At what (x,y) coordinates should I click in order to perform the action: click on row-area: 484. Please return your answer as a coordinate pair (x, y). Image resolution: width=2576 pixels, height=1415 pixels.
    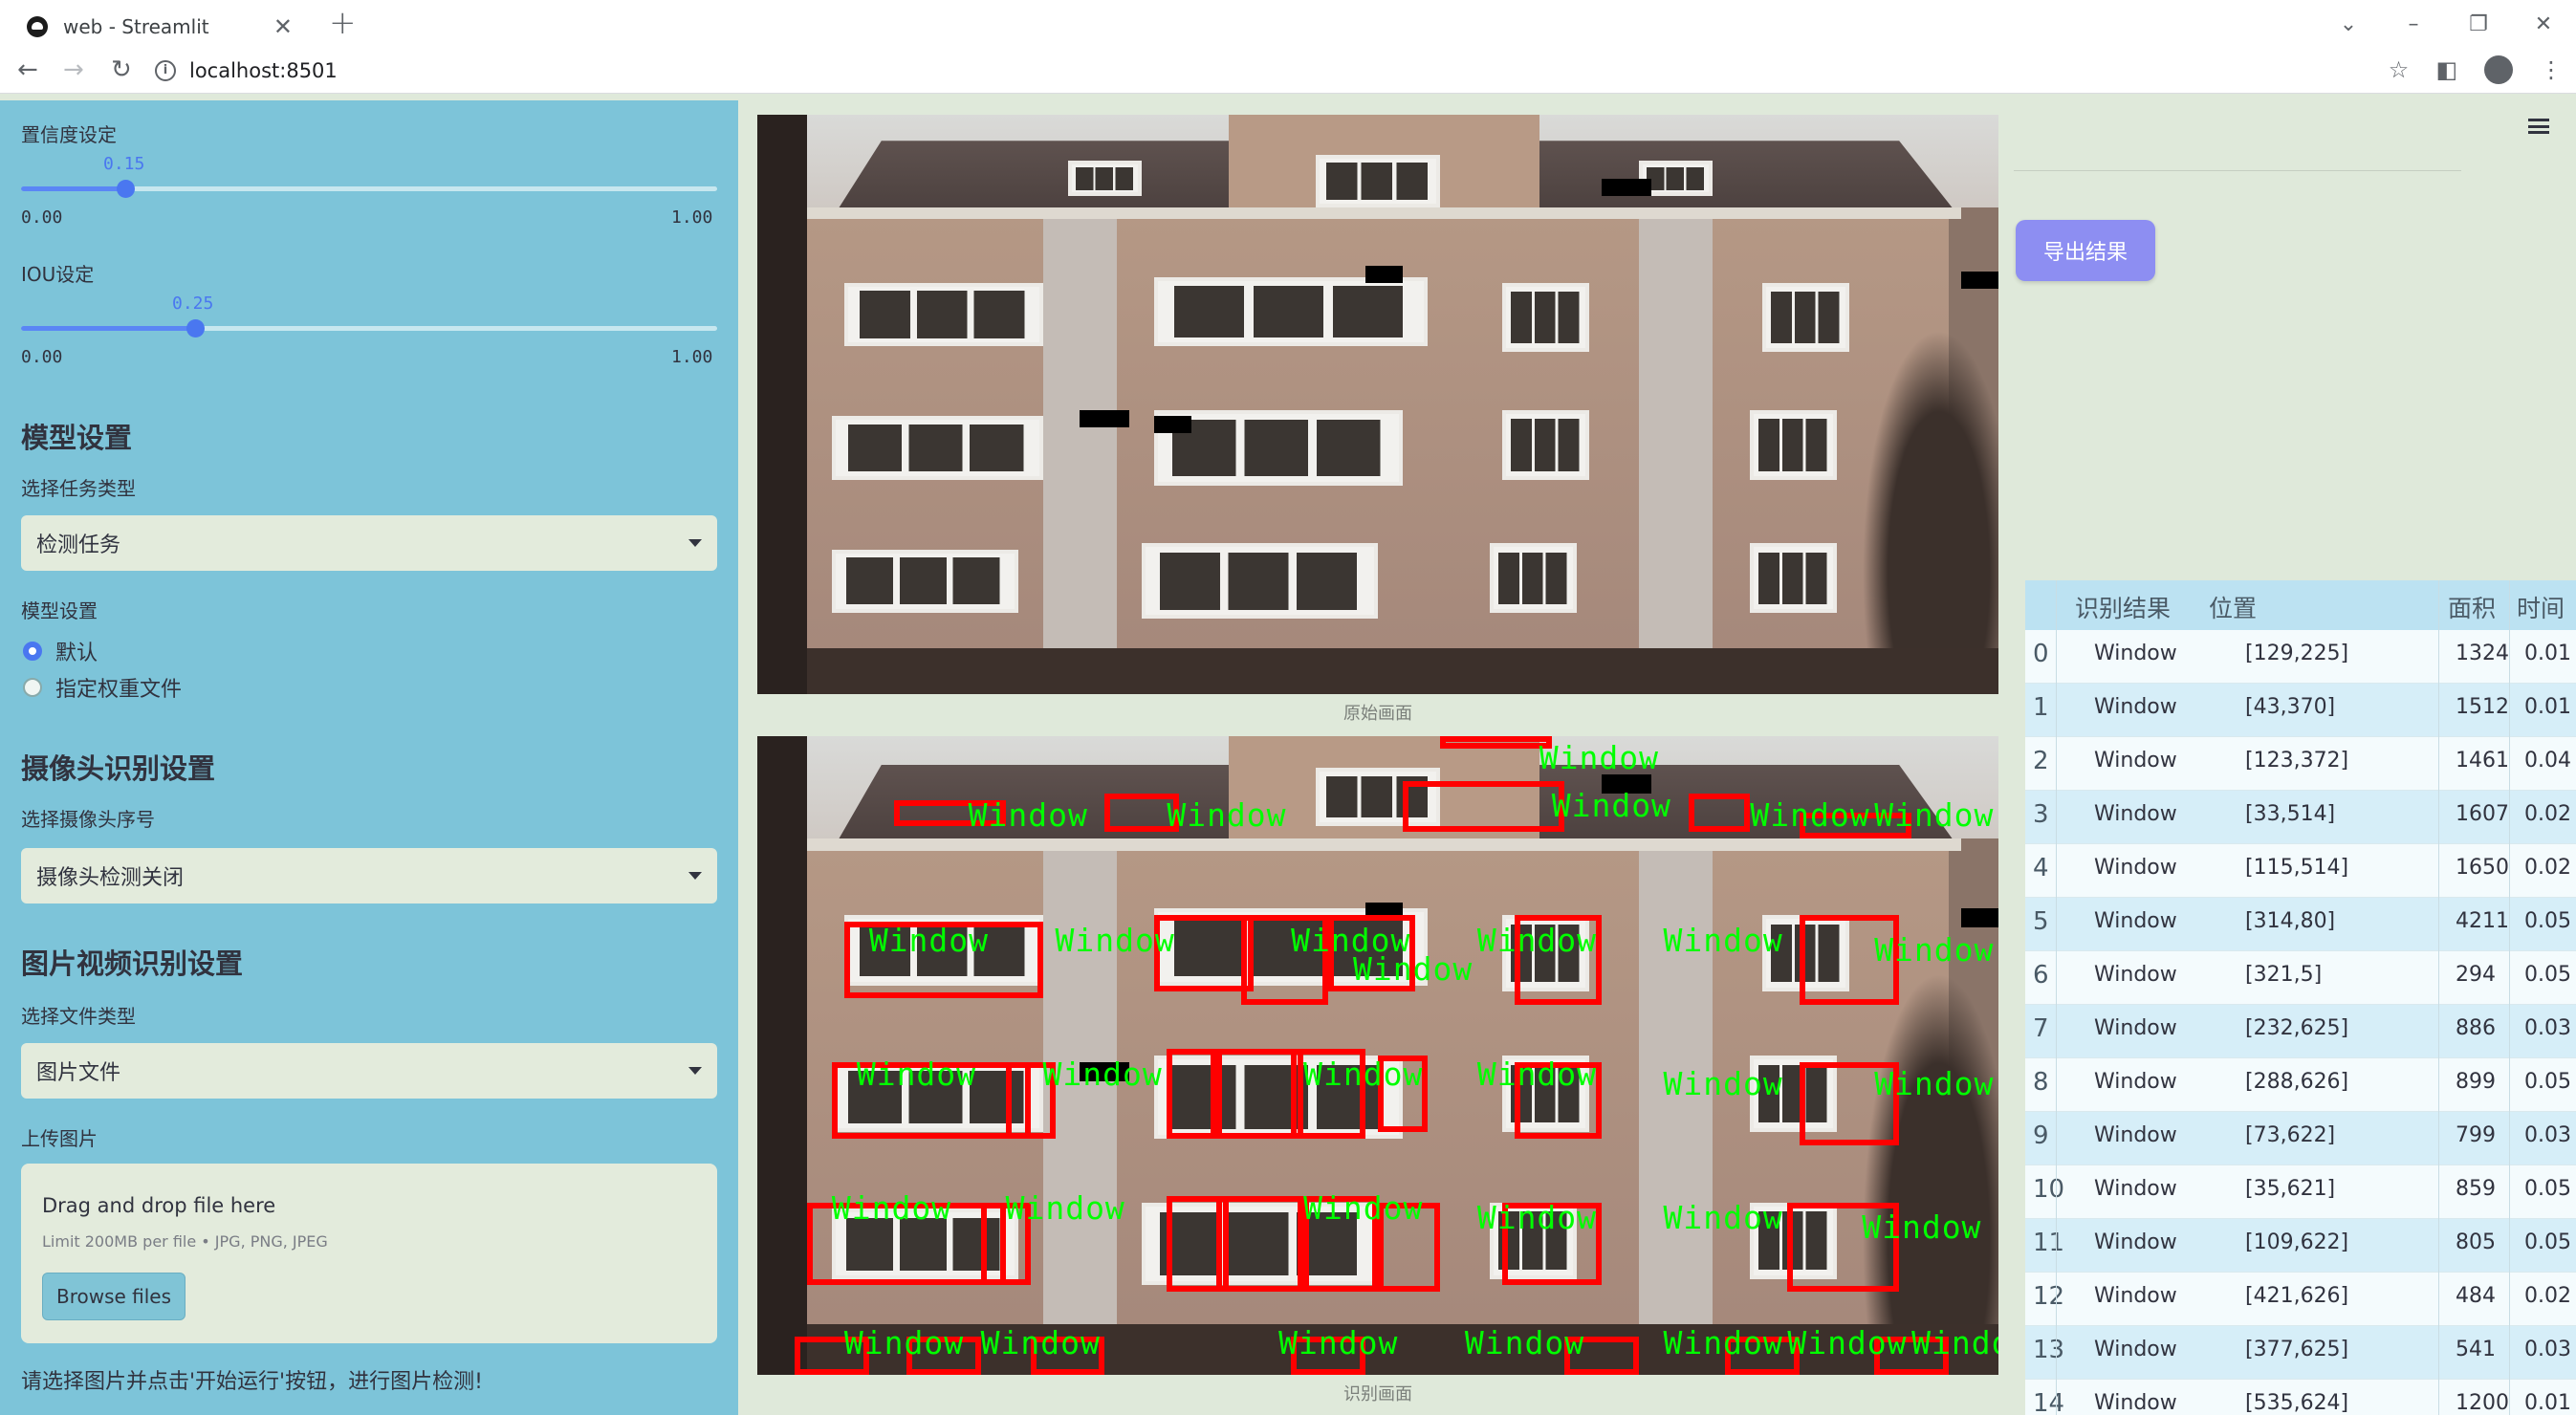
    Looking at the image, I should click on (2476, 1296).